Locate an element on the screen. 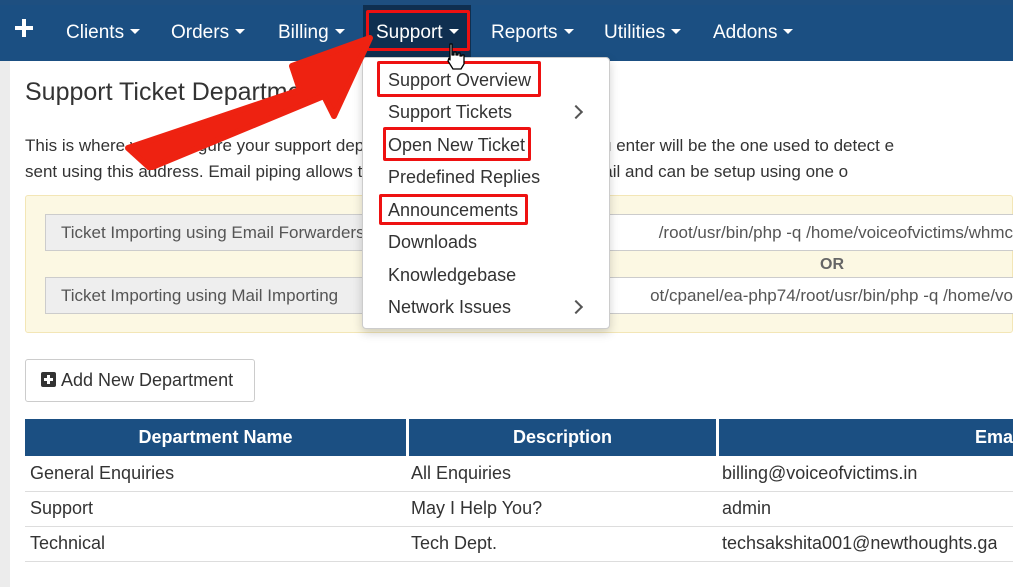 The image size is (1013, 587). left-gutter is located at coordinates (5, 324).